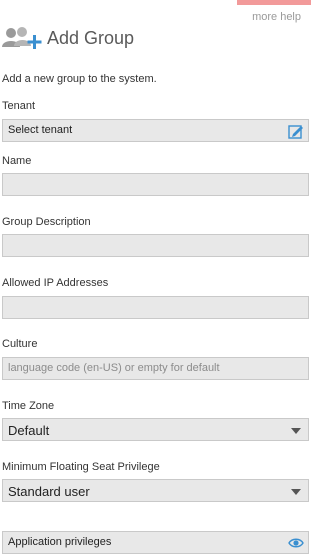  Describe the element at coordinates (81, 467) in the screenshot. I see `seat-label: Minimum Floating Seat Privilege` at that location.